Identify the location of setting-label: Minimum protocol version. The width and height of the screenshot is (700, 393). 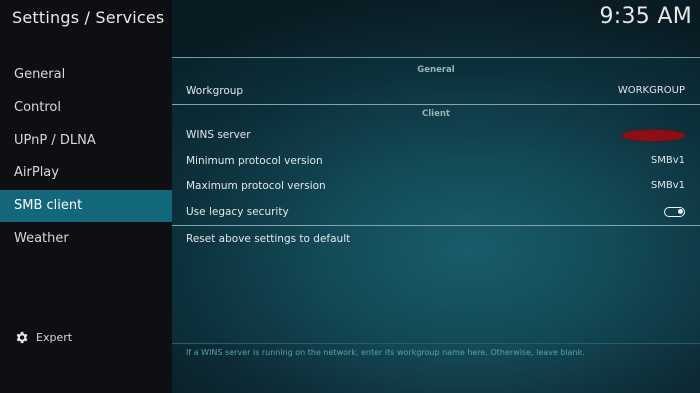
(254, 161).